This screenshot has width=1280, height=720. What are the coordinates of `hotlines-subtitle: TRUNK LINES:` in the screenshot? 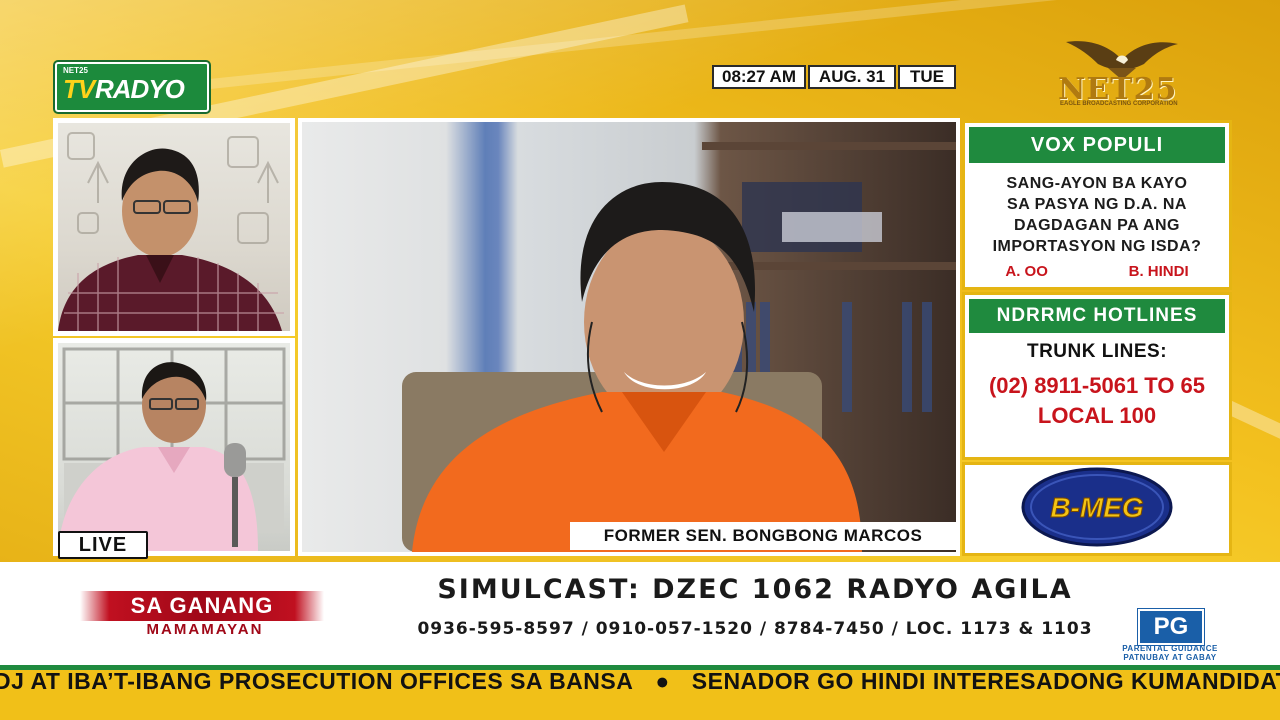 It's located at (1097, 351).